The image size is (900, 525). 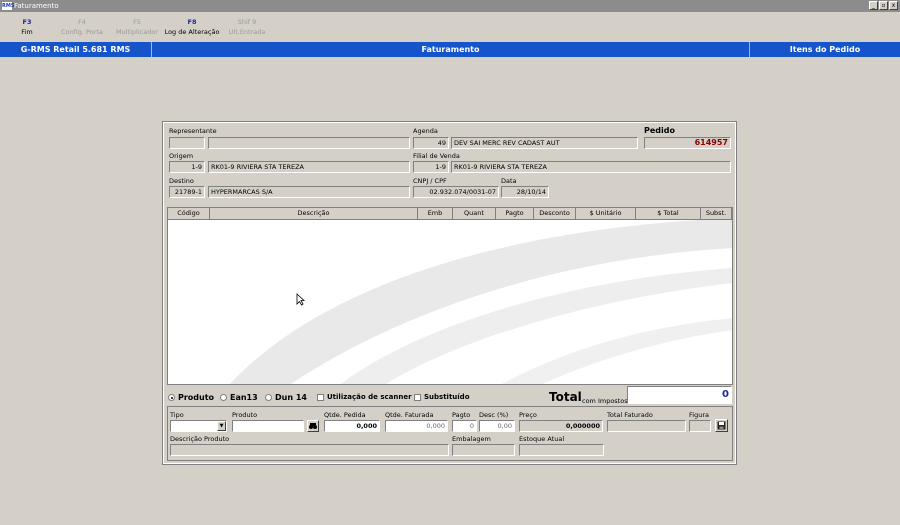 I want to click on estoque-field, so click(x=561, y=450).